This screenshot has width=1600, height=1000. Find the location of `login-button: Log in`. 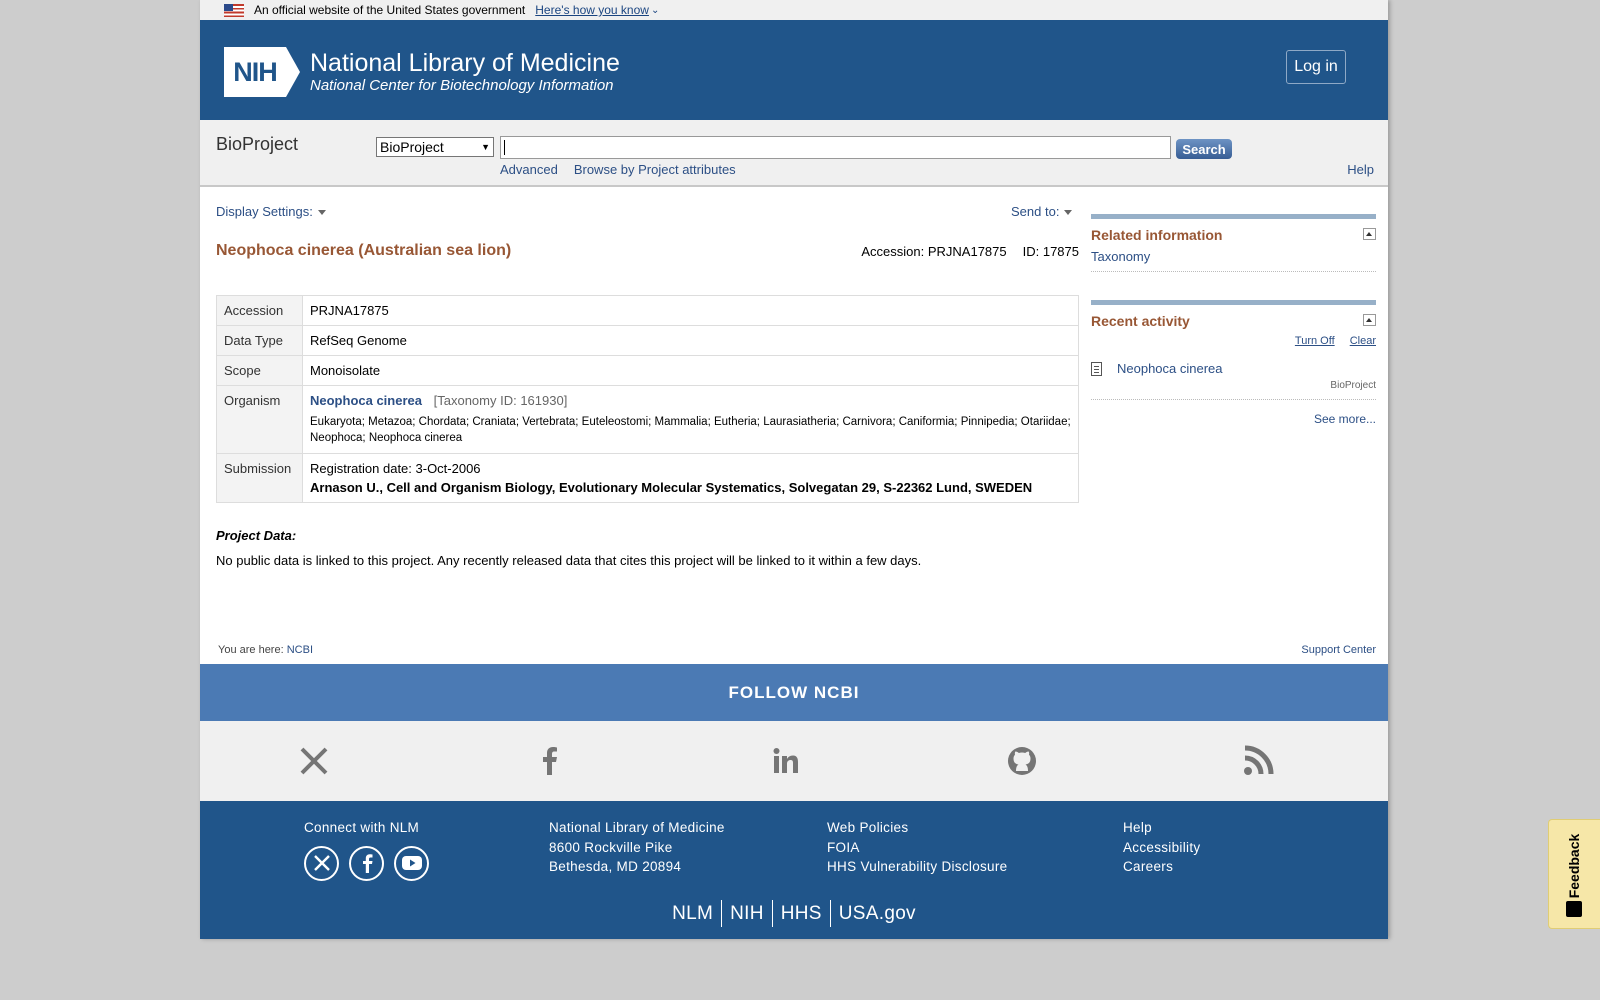

login-button: Log in is located at coordinates (1316, 67).